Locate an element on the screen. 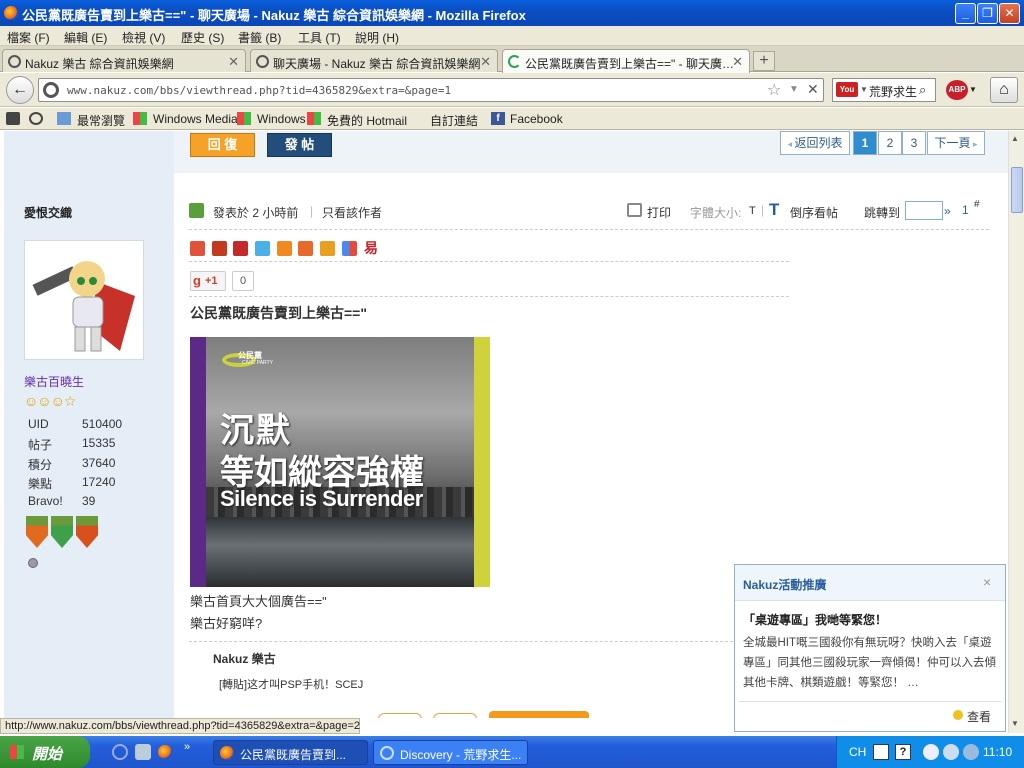 The image size is (1024, 768). reply-button: 回 復 is located at coordinates (222, 145).